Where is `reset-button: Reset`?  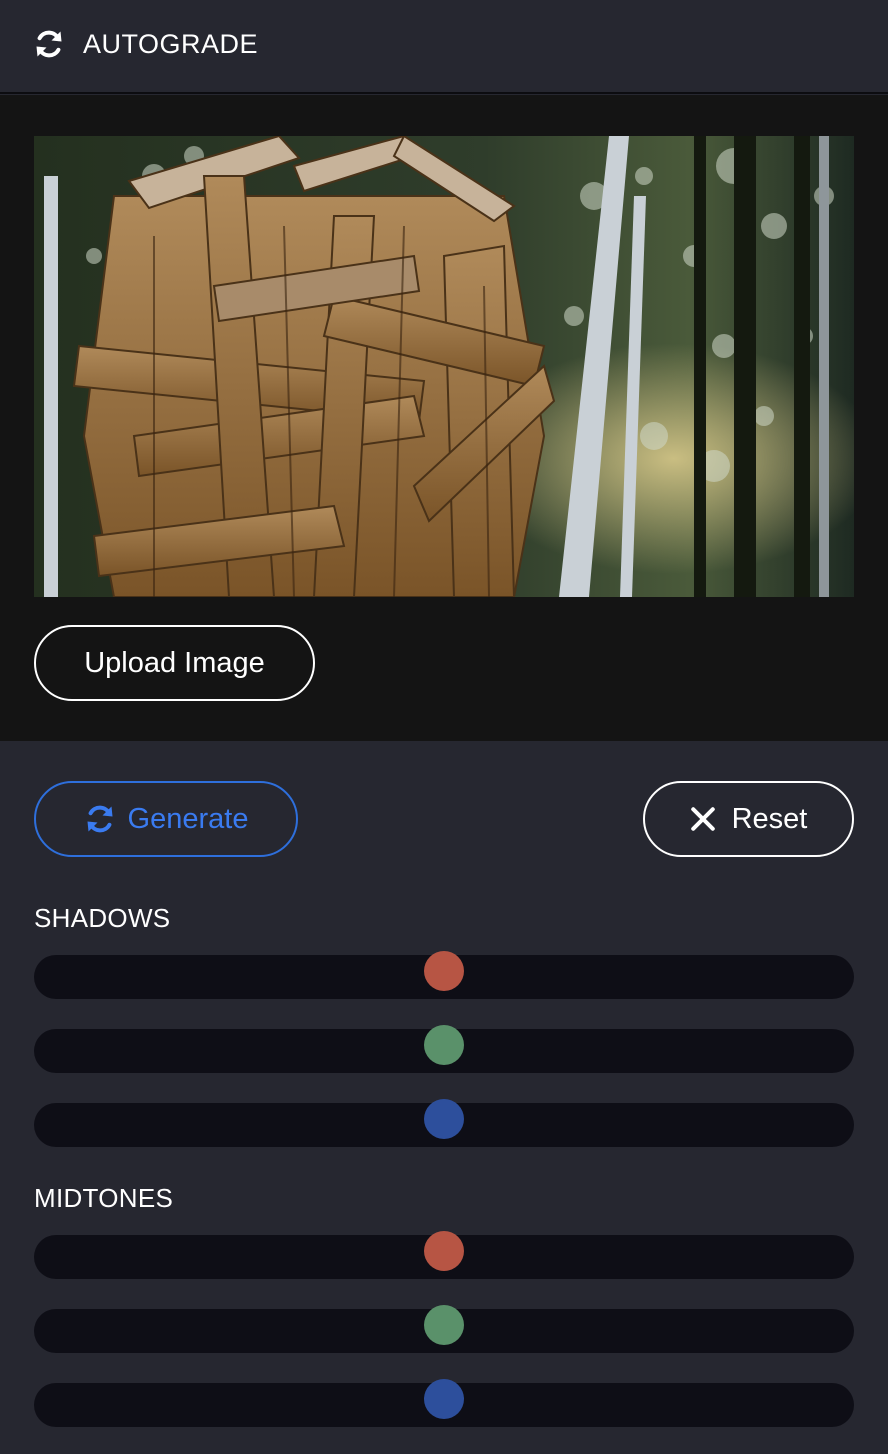
reset-button: Reset is located at coordinates (748, 819).